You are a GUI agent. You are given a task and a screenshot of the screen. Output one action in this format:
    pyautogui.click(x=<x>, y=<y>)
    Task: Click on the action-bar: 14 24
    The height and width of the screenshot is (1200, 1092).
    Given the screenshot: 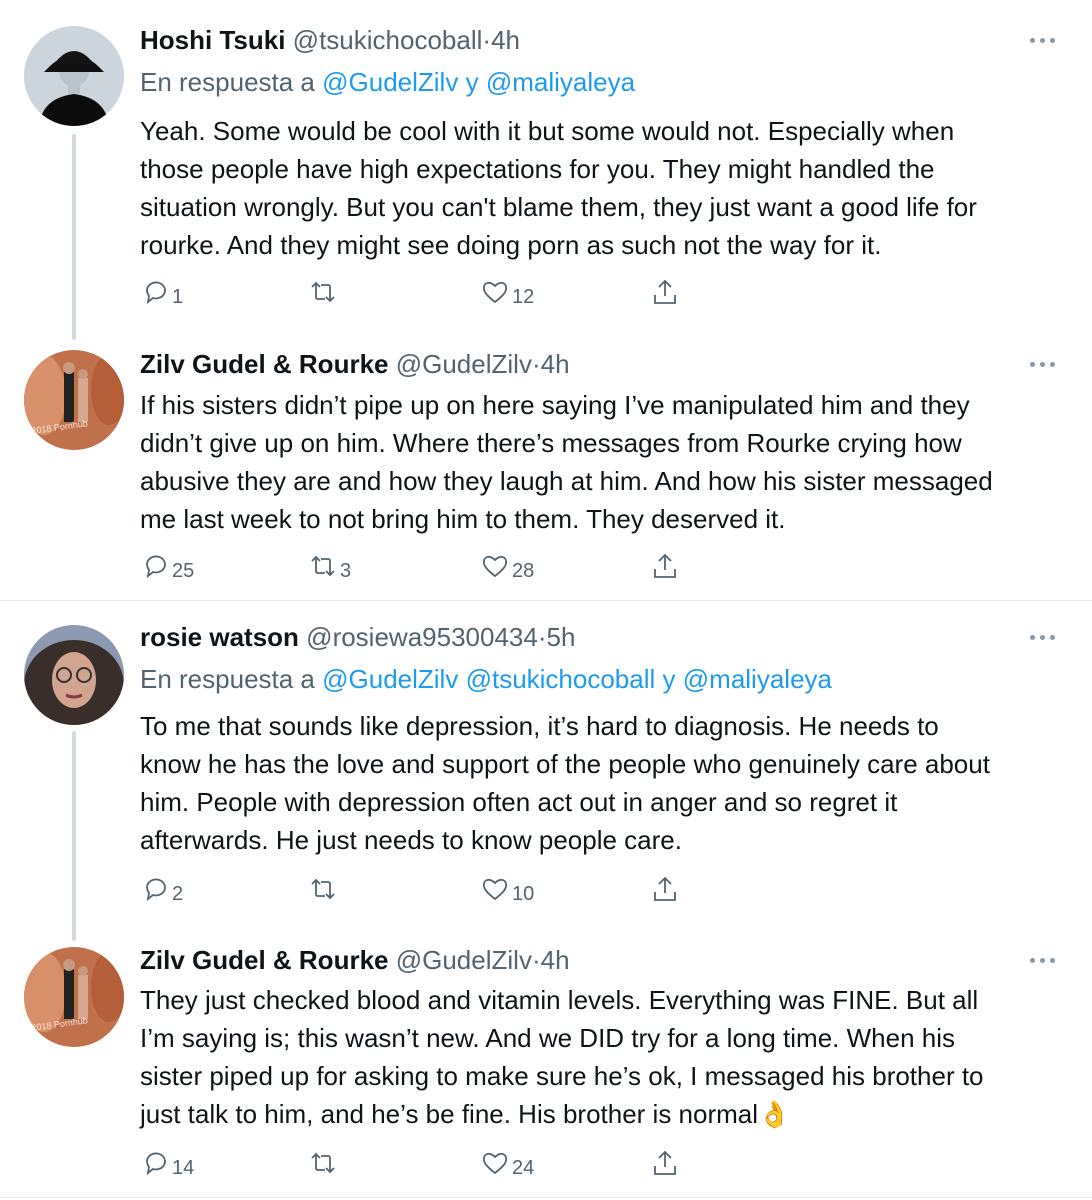 What is the action you would take?
    pyautogui.click(x=420, y=1163)
    